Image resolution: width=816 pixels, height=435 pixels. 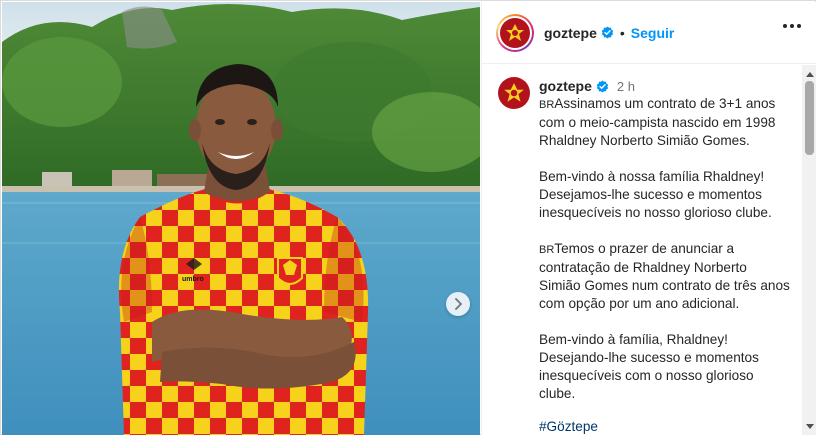 I want to click on jersey-brand-text: umbro, so click(x=193, y=279).